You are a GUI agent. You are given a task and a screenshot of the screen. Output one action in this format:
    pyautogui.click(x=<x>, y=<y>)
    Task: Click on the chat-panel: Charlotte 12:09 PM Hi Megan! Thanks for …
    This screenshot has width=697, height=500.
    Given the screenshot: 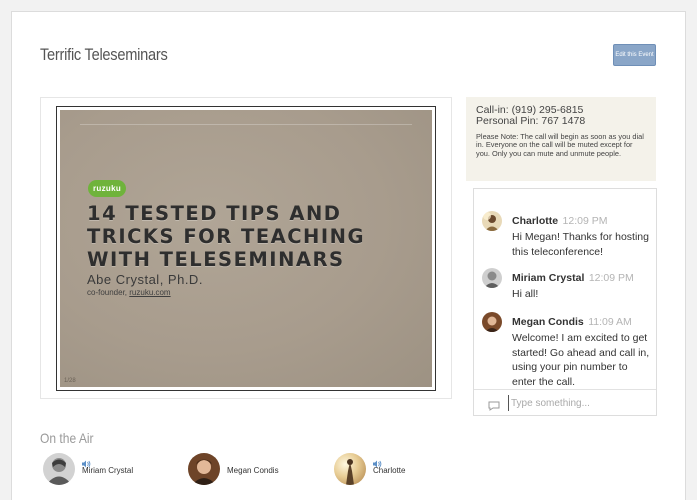 What is the action you would take?
    pyautogui.click(x=565, y=302)
    